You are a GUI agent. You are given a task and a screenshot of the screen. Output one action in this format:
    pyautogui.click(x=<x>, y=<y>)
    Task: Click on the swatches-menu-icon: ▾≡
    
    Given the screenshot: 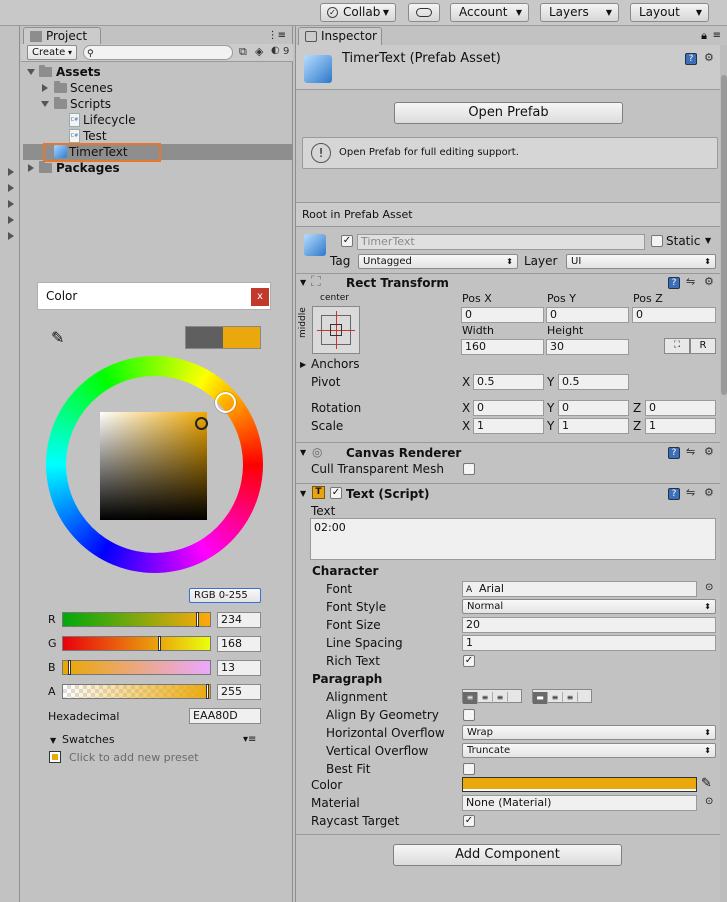 What is the action you would take?
    pyautogui.click(x=249, y=739)
    